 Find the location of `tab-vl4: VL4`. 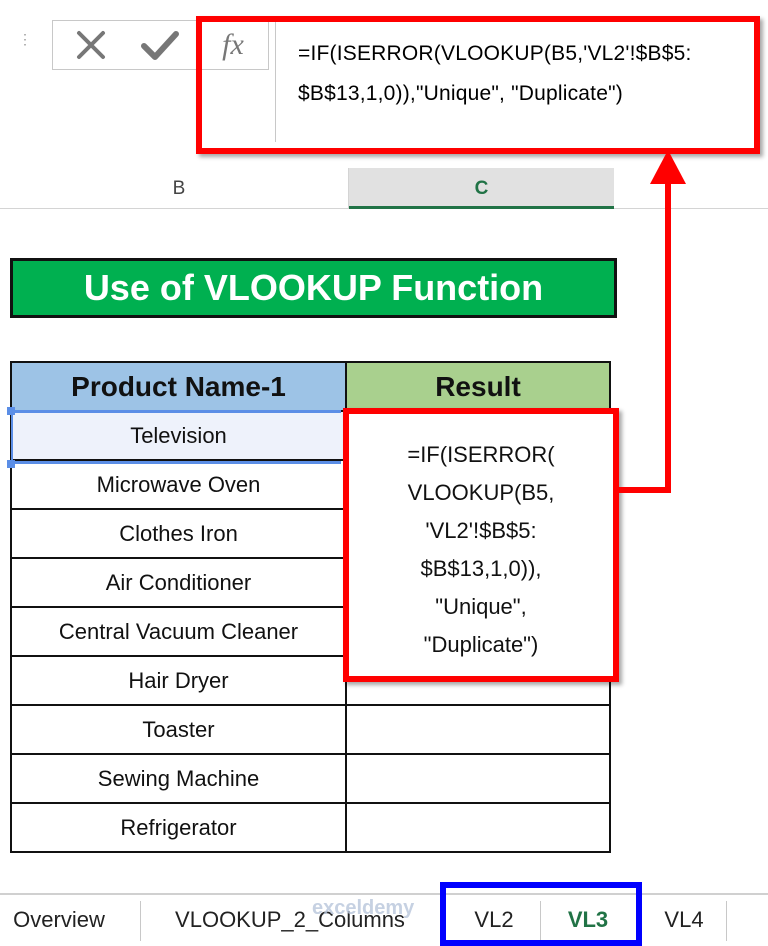

tab-vl4: VL4 is located at coordinates (684, 919).